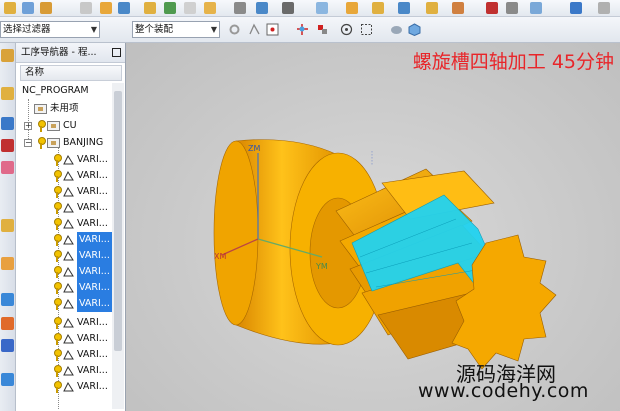 The width and height of the screenshot is (620, 411). Describe the element at coordinates (190, 8) in the screenshot. I see `copy-icon` at that location.